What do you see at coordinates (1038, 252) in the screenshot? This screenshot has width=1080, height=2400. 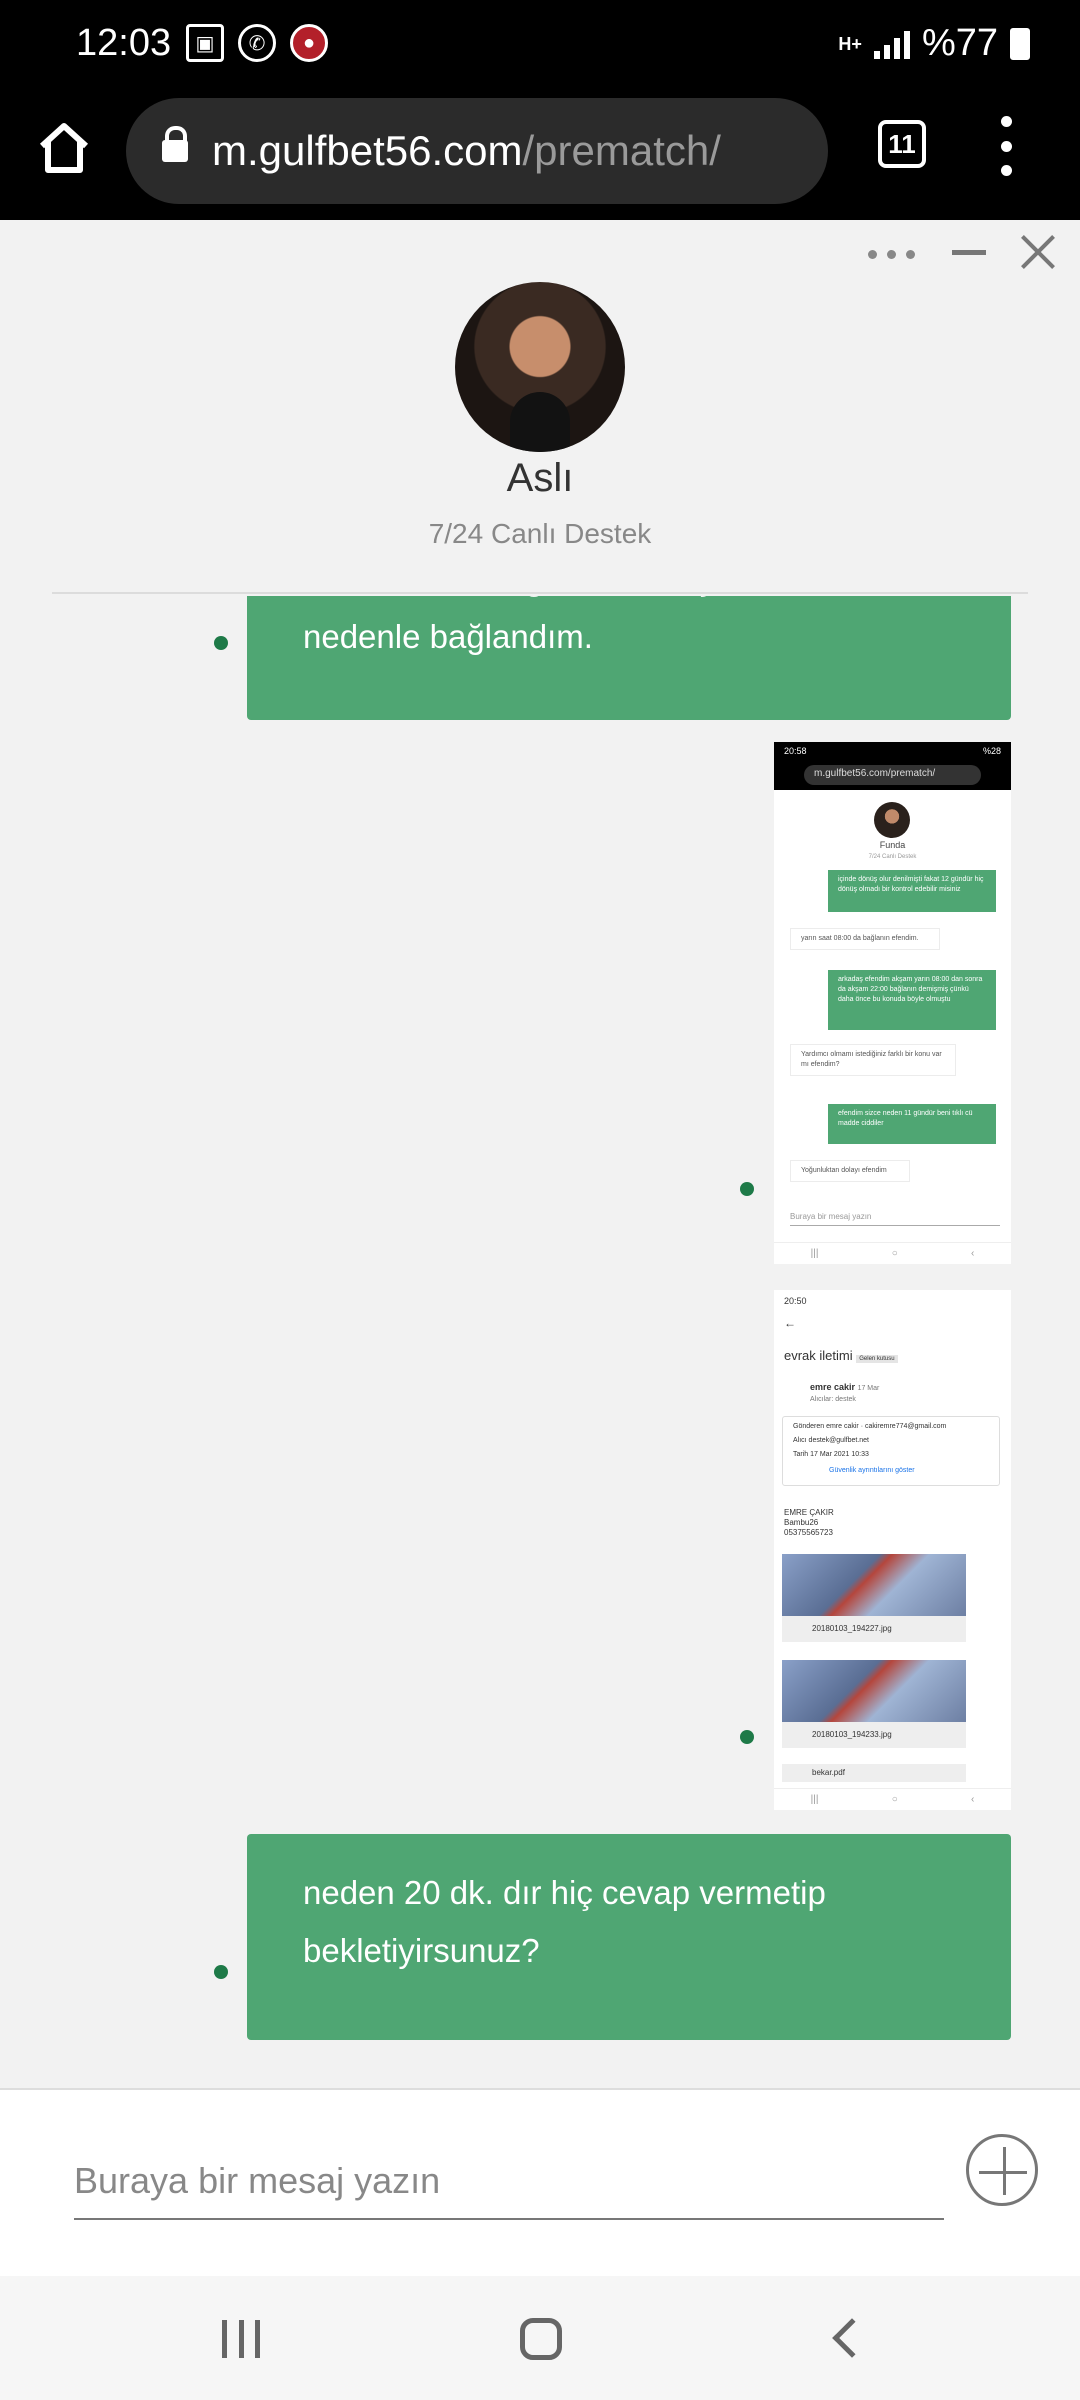 I see `close-icon` at bounding box center [1038, 252].